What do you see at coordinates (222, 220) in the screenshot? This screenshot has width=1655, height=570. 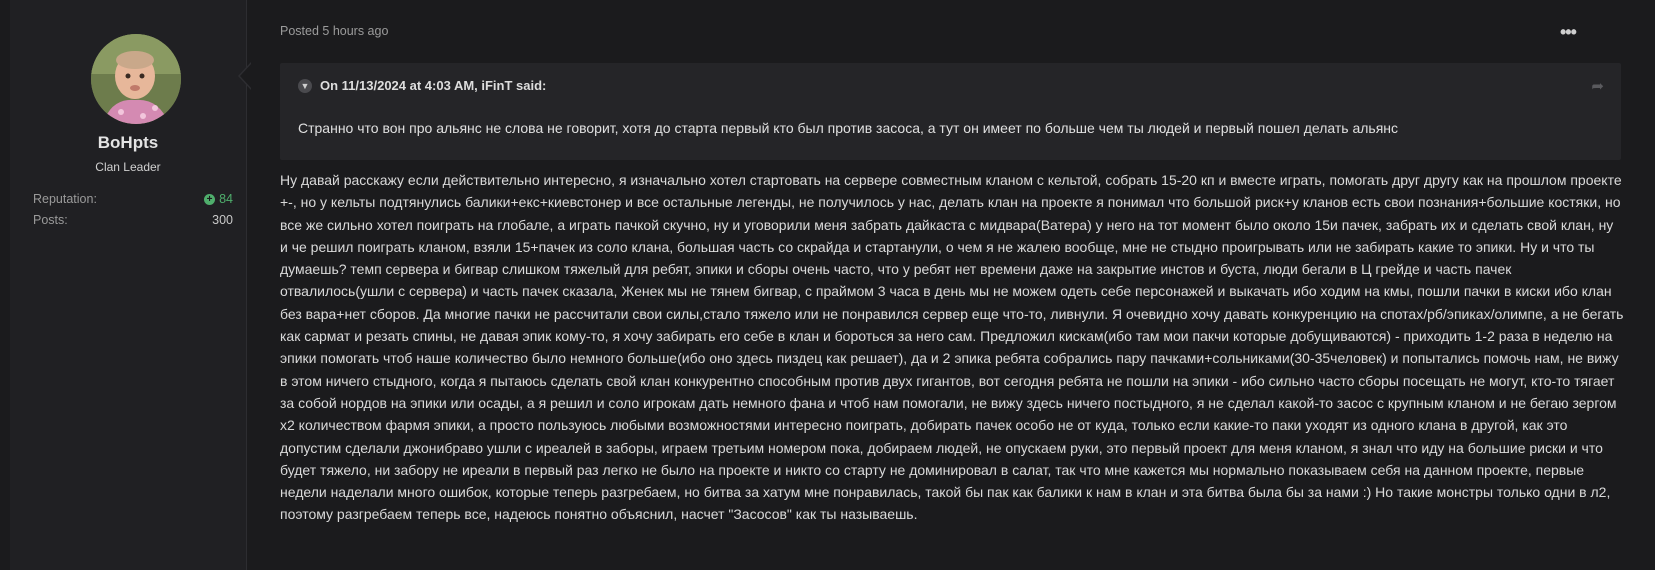 I see `posts-value: 300` at bounding box center [222, 220].